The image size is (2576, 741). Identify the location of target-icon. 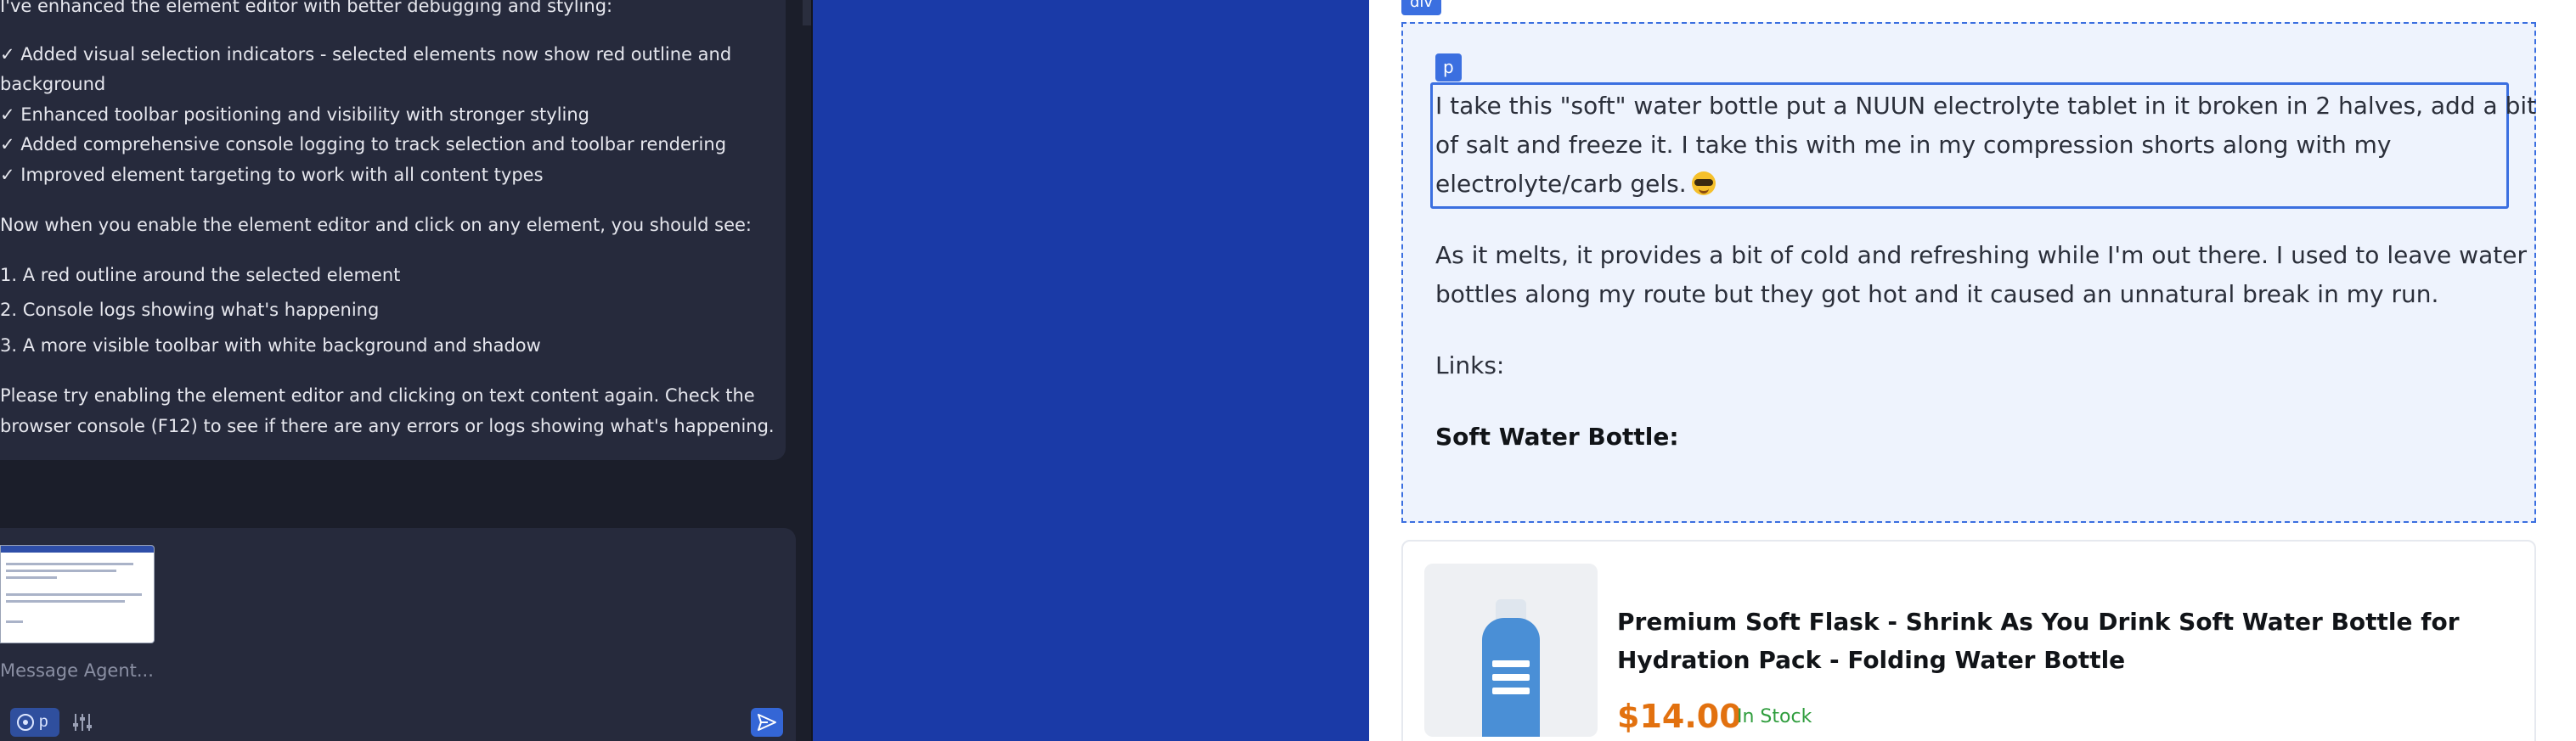
(25, 722).